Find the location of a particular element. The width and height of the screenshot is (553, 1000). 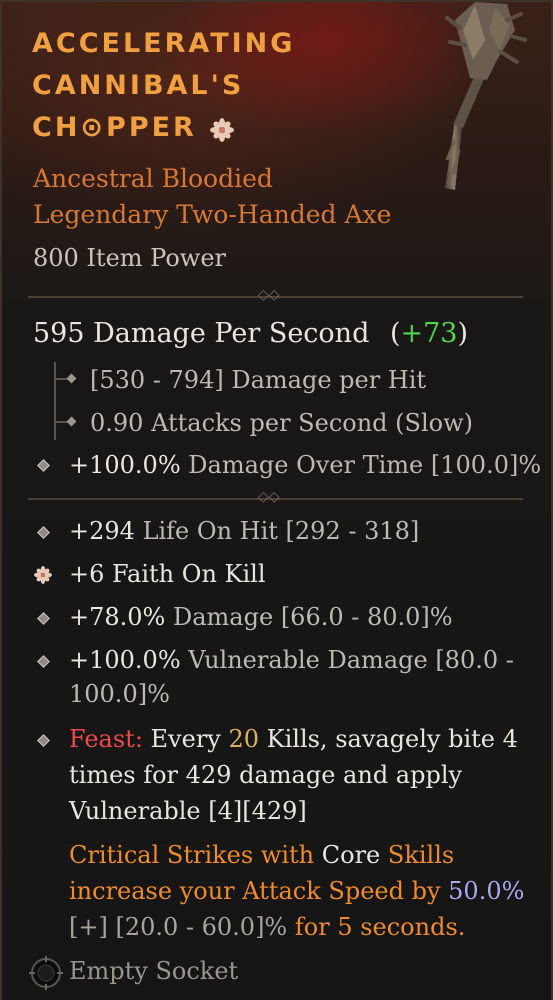

feast-line-3: Vulnerable [4][429] is located at coordinates (188, 811).